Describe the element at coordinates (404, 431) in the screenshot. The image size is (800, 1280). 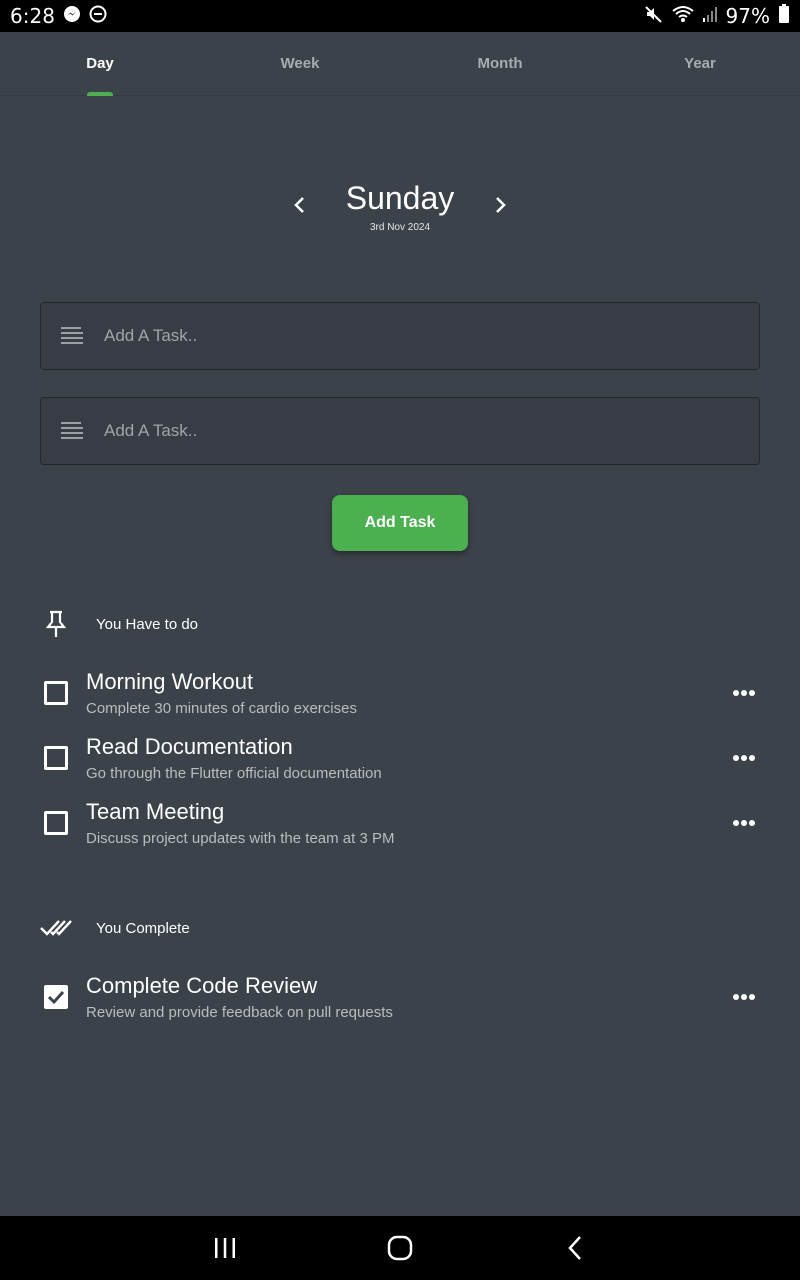
I see `task-description-input` at that location.